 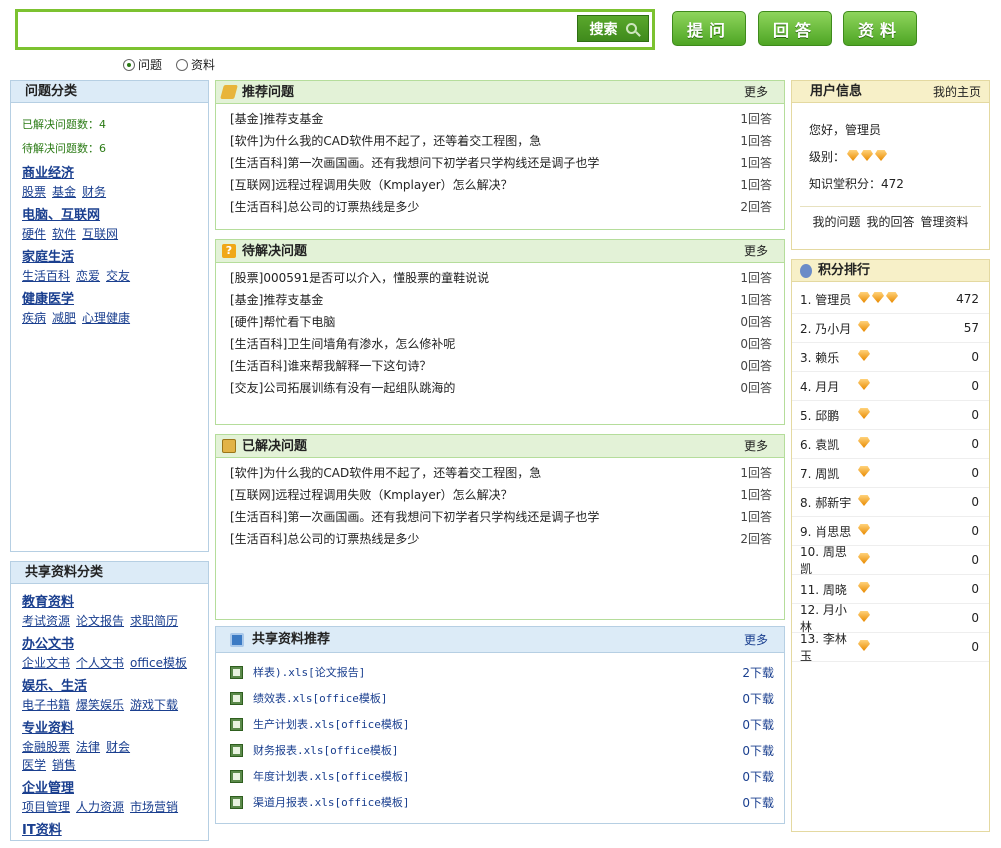 What do you see at coordinates (828, 357) in the screenshot?
I see `rank-name: 3. 赖乐` at bounding box center [828, 357].